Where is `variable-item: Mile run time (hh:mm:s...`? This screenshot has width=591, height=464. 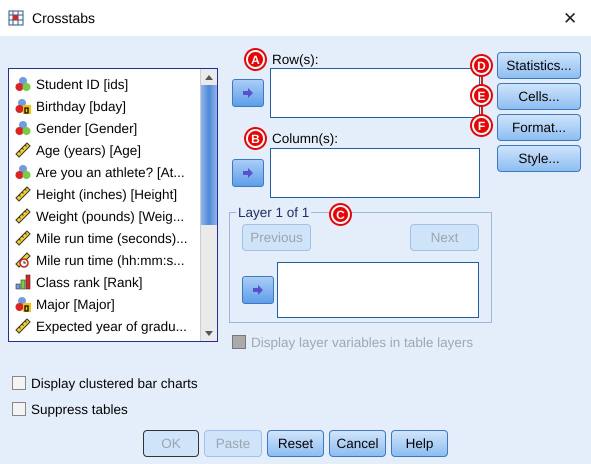
variable-item: Mile run time (hh:mm:s... is located at coordinates (104, 260).